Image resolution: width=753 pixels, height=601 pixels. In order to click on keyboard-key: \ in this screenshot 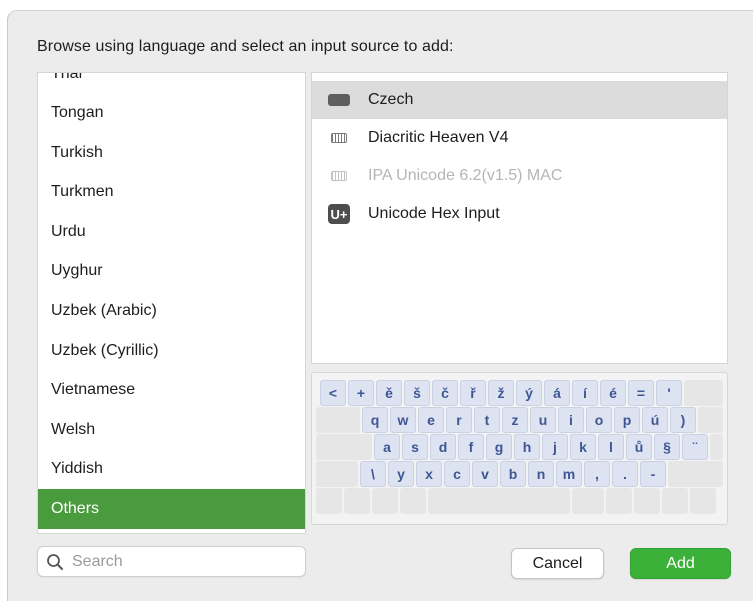, I will do `click(373, 474)`.